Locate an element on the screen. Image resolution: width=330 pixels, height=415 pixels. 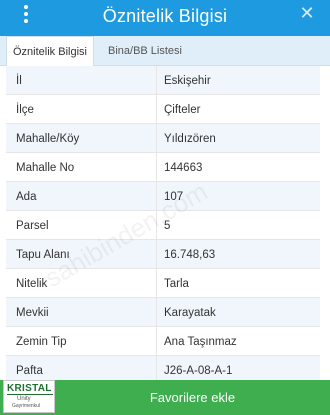
dialog-title: Öznitelik Bilgisi is located at coordinates (165, 16).